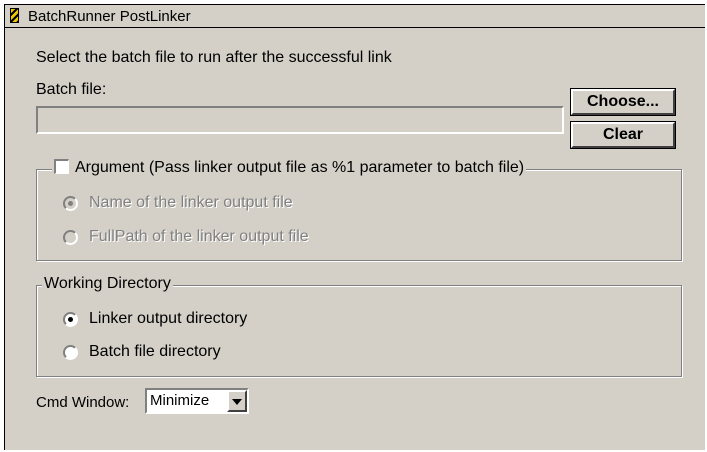  I want to click on clear-button: Clear, so click(623, 135).